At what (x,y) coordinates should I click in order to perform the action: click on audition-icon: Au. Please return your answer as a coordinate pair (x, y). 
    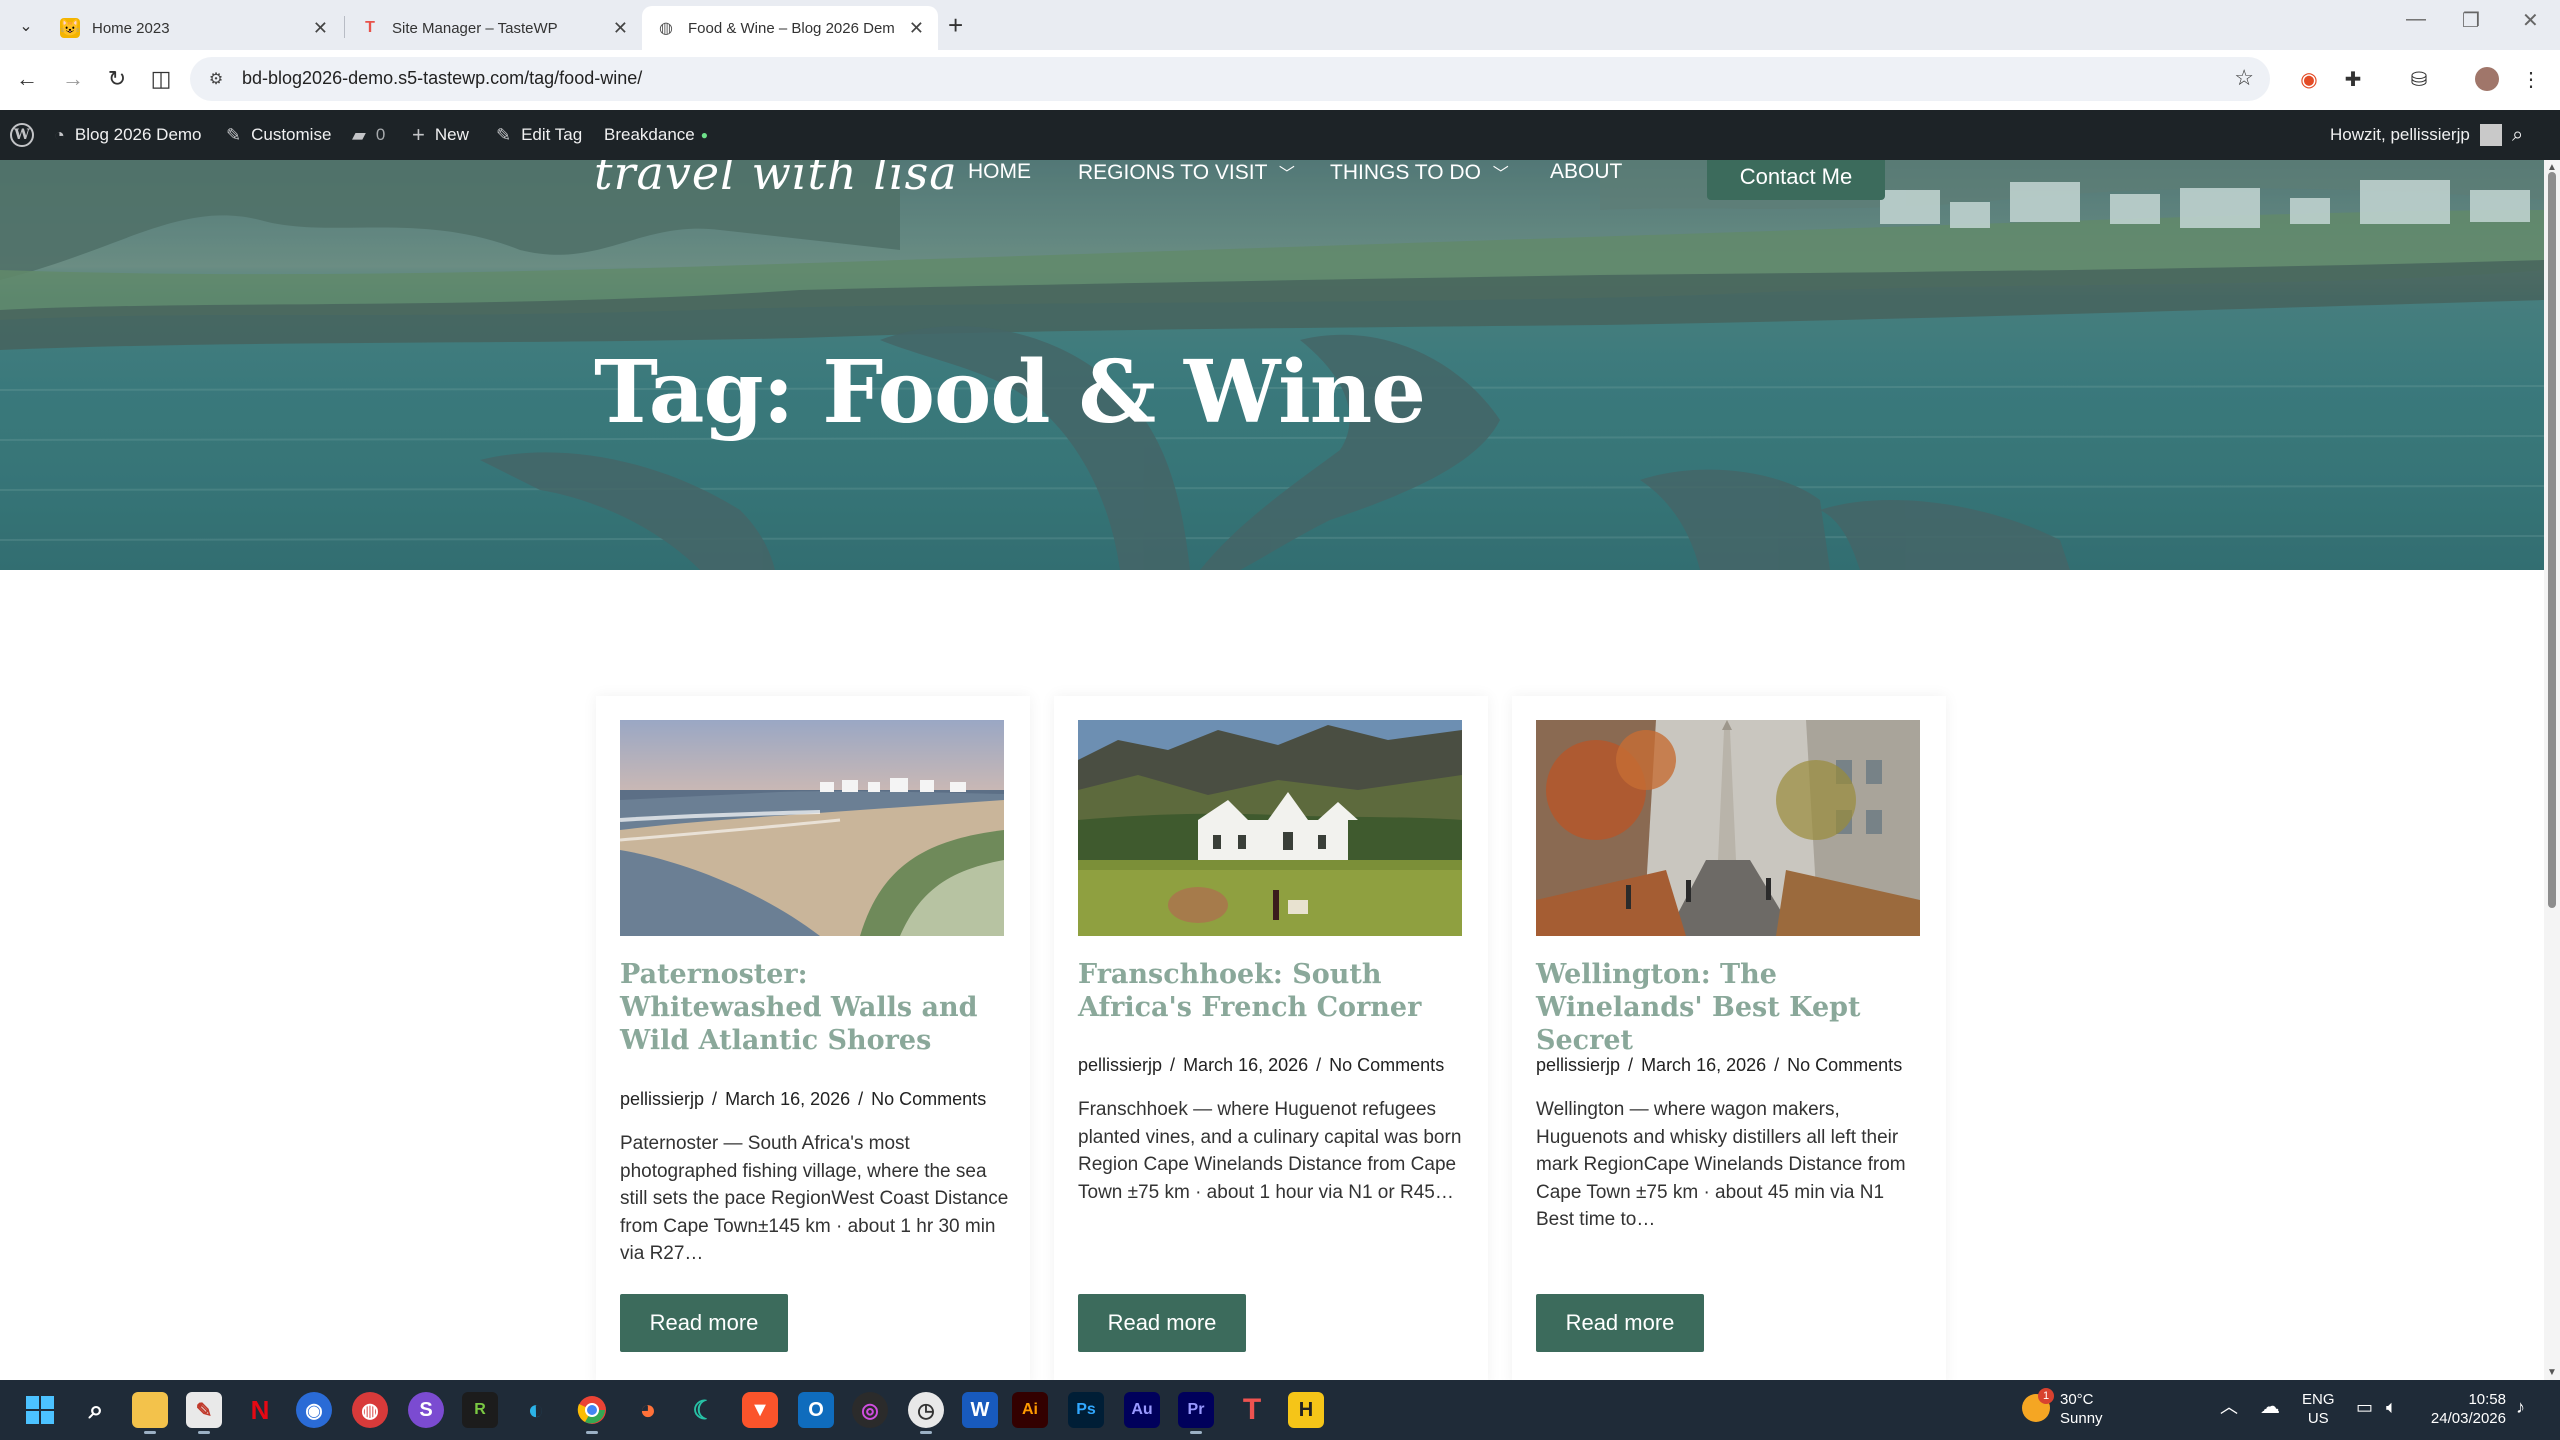
    Looking at the image, I should click on (1142, 1410).